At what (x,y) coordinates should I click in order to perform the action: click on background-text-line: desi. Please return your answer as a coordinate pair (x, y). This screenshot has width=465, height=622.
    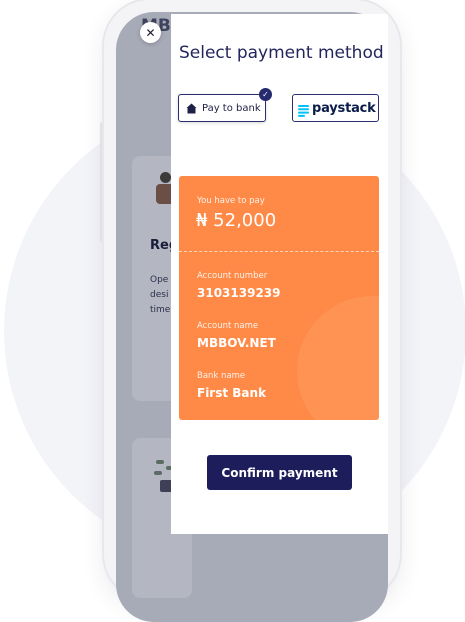
    Looking at the image, I should click on (159, 295).